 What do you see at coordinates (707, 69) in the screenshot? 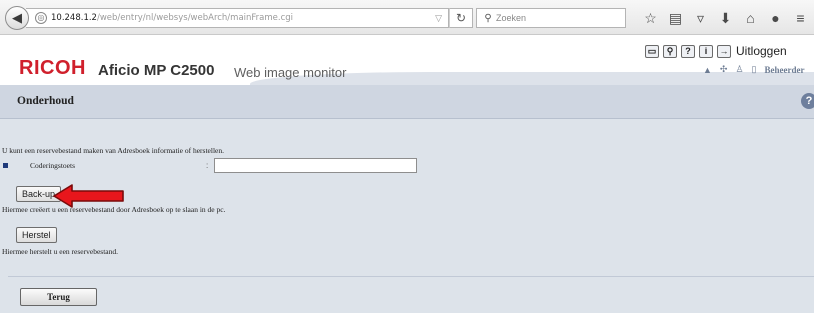
I see `lock-icon: ▲` at bounding box center [707, 69].